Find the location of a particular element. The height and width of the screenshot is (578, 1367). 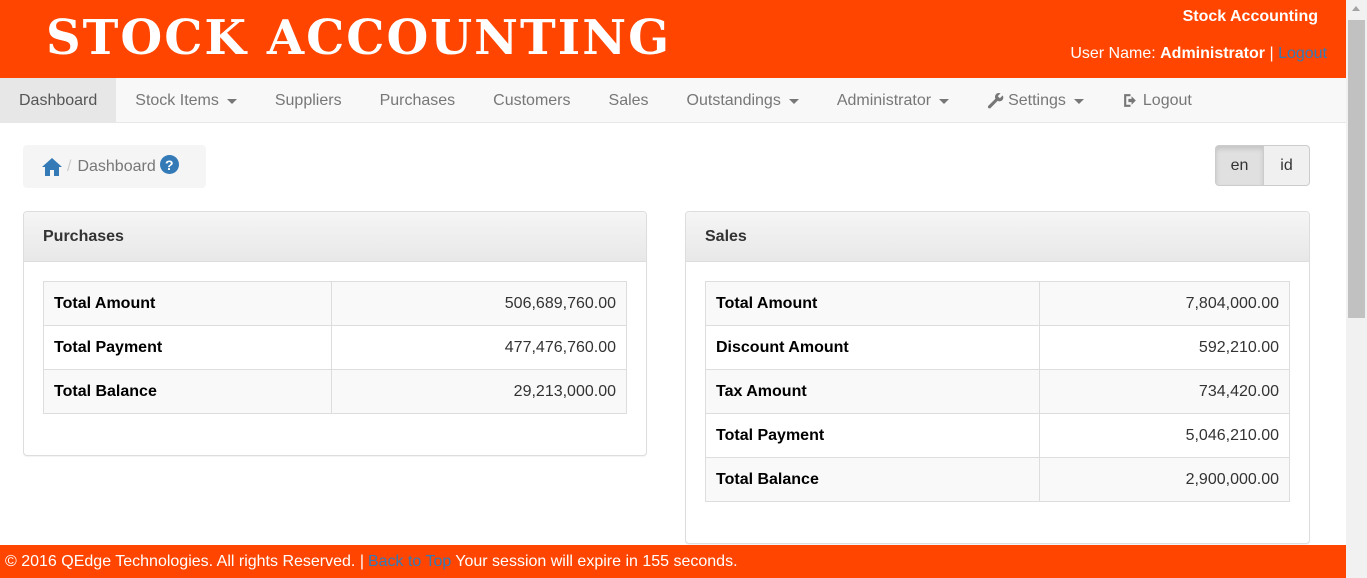

sales-panel-title: Sales is located at coordinates (997, 237).